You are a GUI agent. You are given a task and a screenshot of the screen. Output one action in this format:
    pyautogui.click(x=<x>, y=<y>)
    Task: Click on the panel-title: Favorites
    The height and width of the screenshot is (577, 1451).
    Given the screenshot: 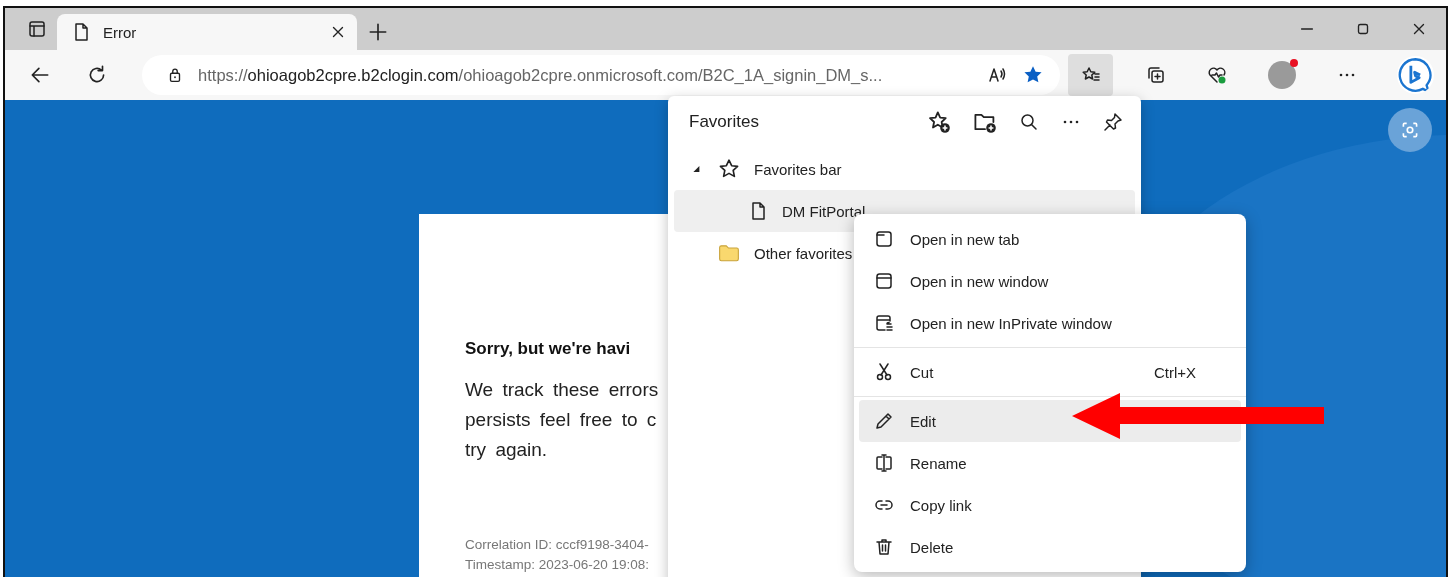 What is the action you would take?
    pyautogui.click(x=724, y=122)
    